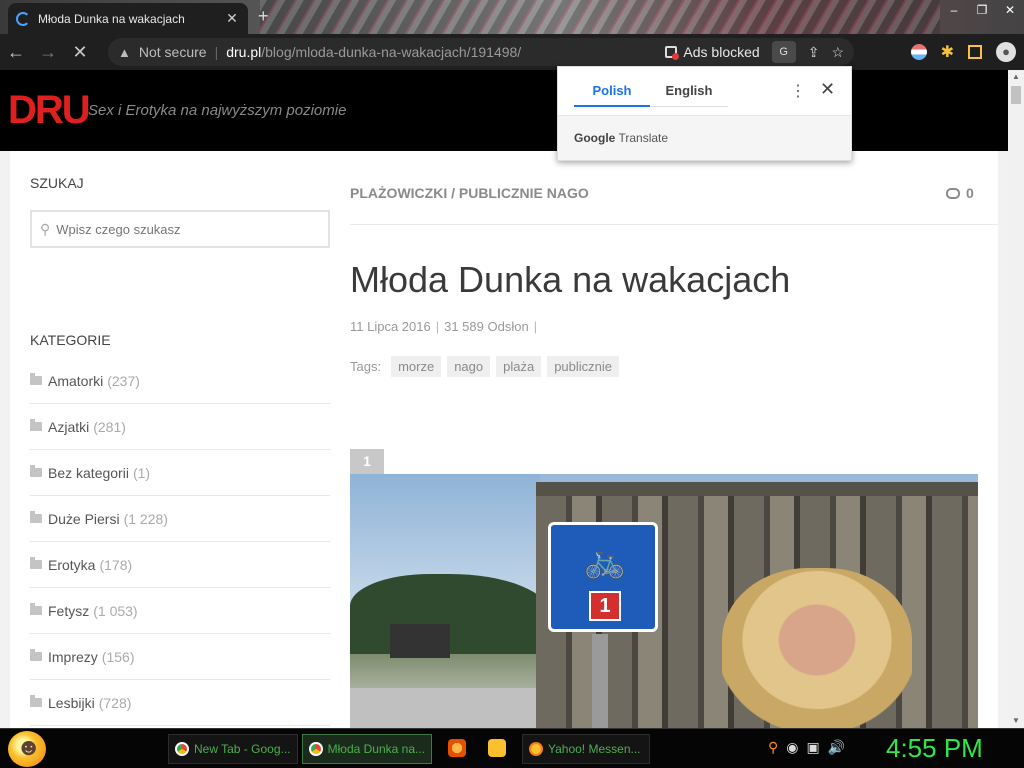 Image resolution: width=1024 pixels, height=768 pixels. What do you see at coordinates (837, 52) in the screenshot?
I see `bookmark-star-icon: ☆` at bounding box center [837, 52].